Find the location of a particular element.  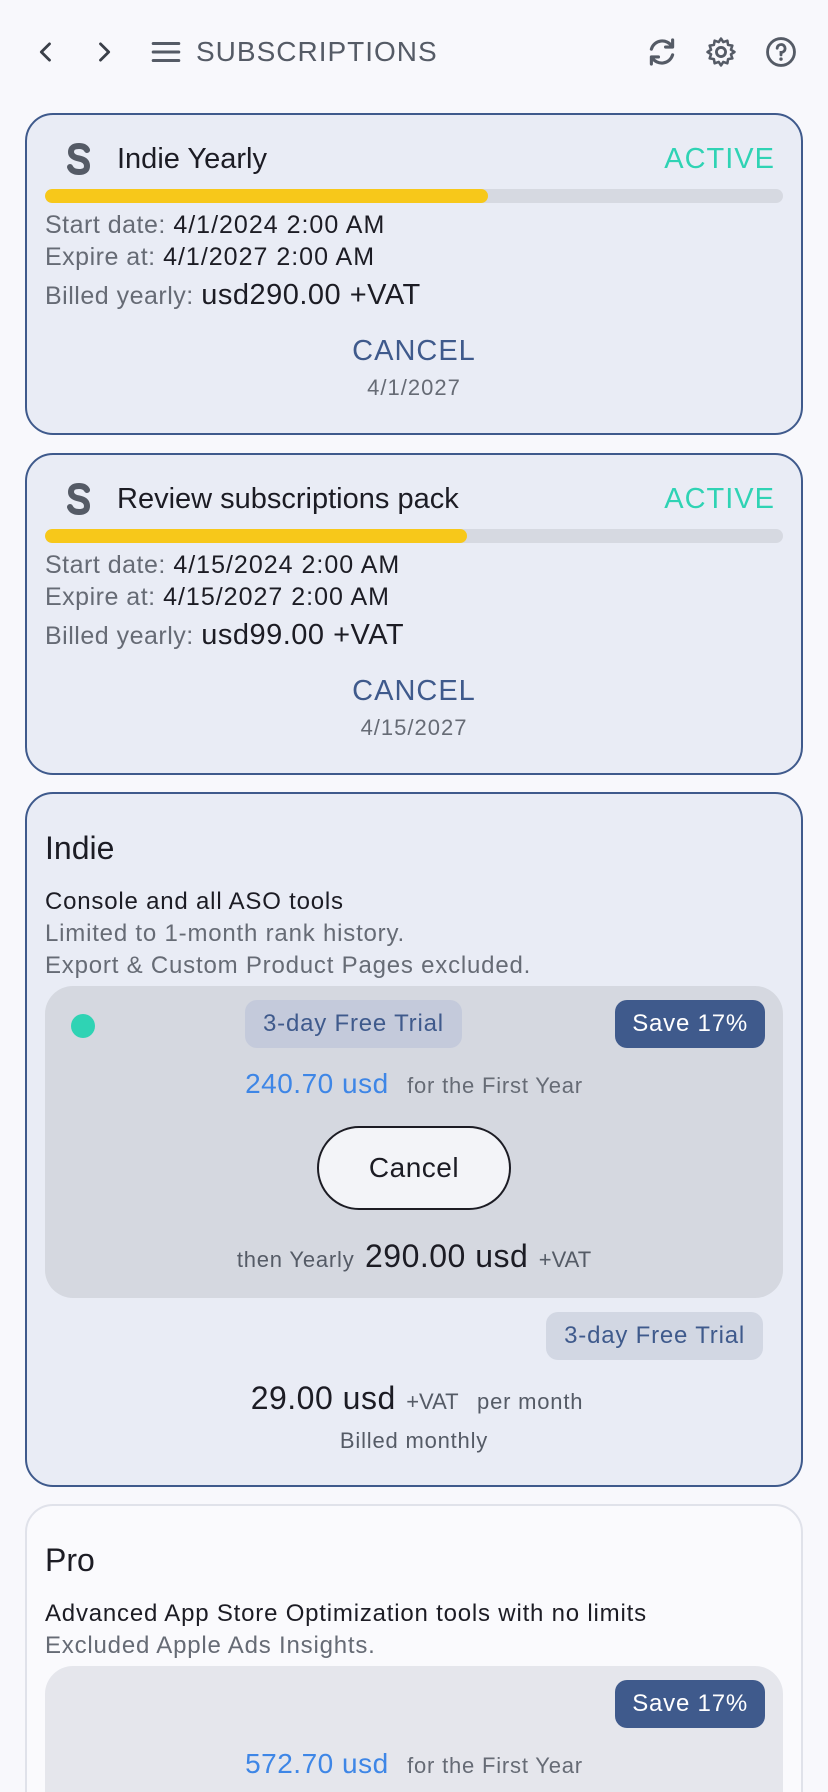

start-date-row: Start date: 4/1/2024 2:00 AM is located at coordinates (215, 225).